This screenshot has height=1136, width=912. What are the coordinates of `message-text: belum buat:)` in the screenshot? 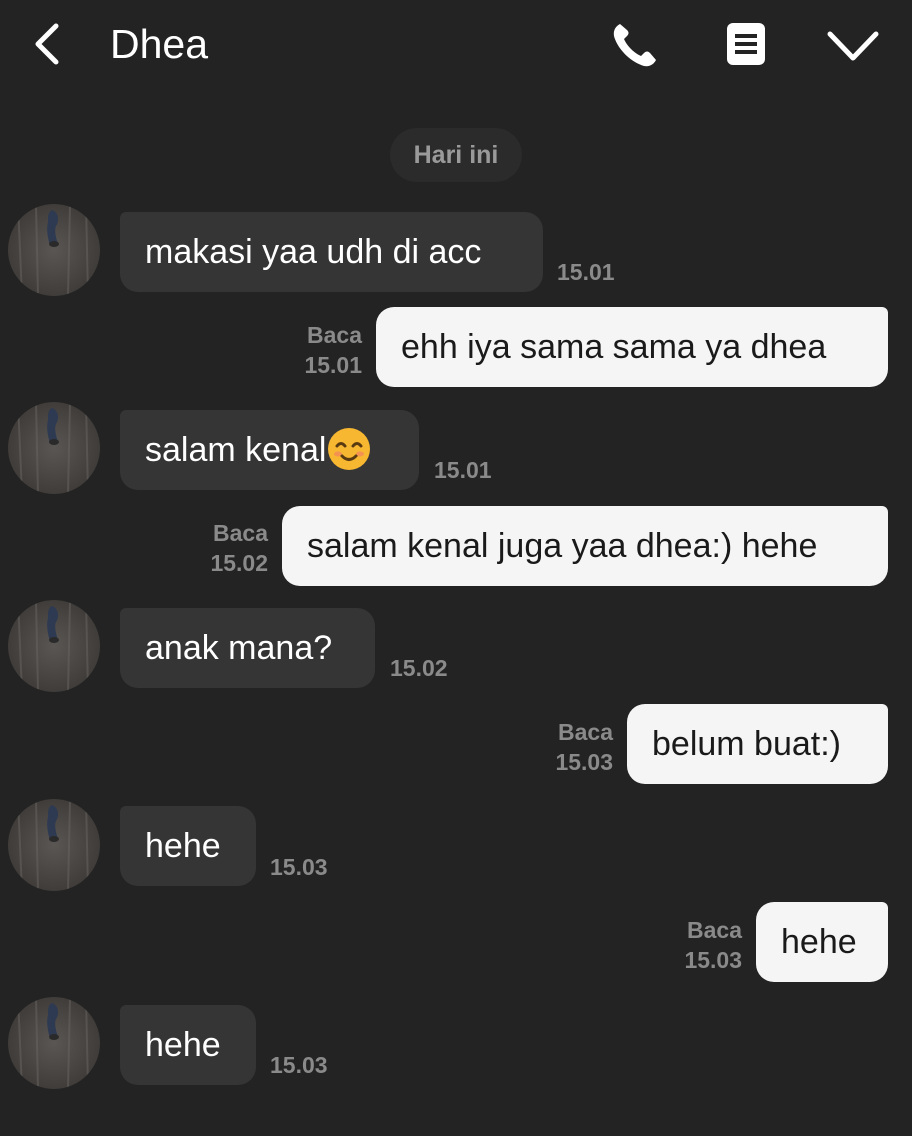 It's located at (746, 744).